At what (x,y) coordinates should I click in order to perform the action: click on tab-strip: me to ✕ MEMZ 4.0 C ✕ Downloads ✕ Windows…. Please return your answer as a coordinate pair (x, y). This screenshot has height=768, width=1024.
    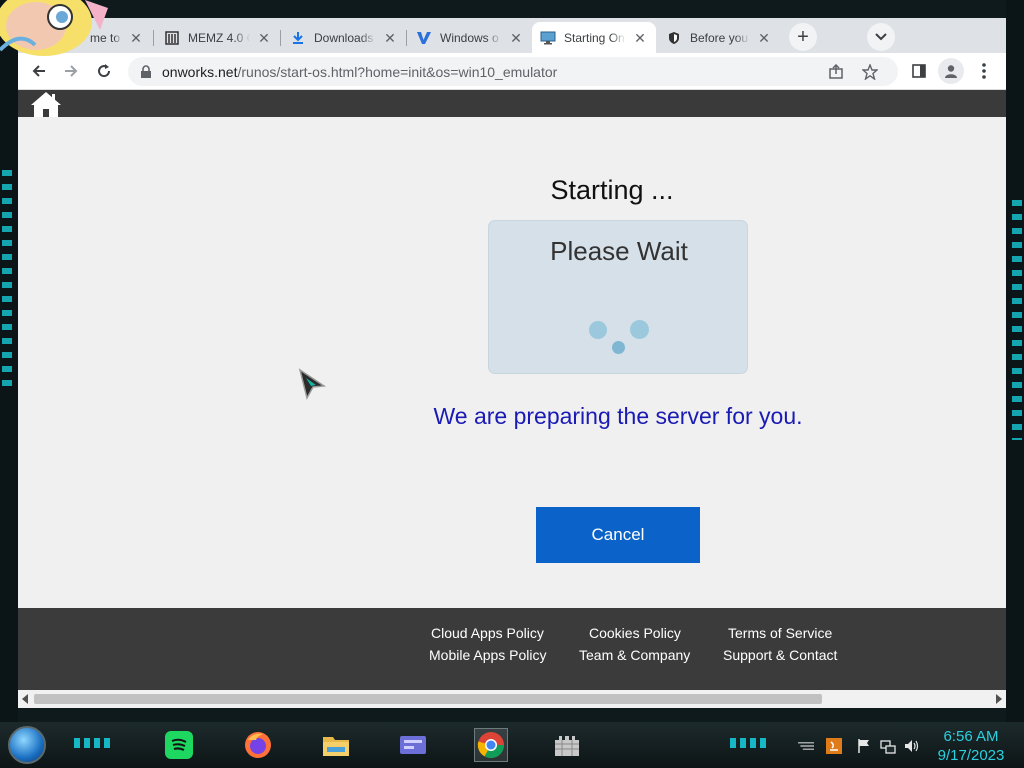
    Looking at the image, I should click on (512, 35).